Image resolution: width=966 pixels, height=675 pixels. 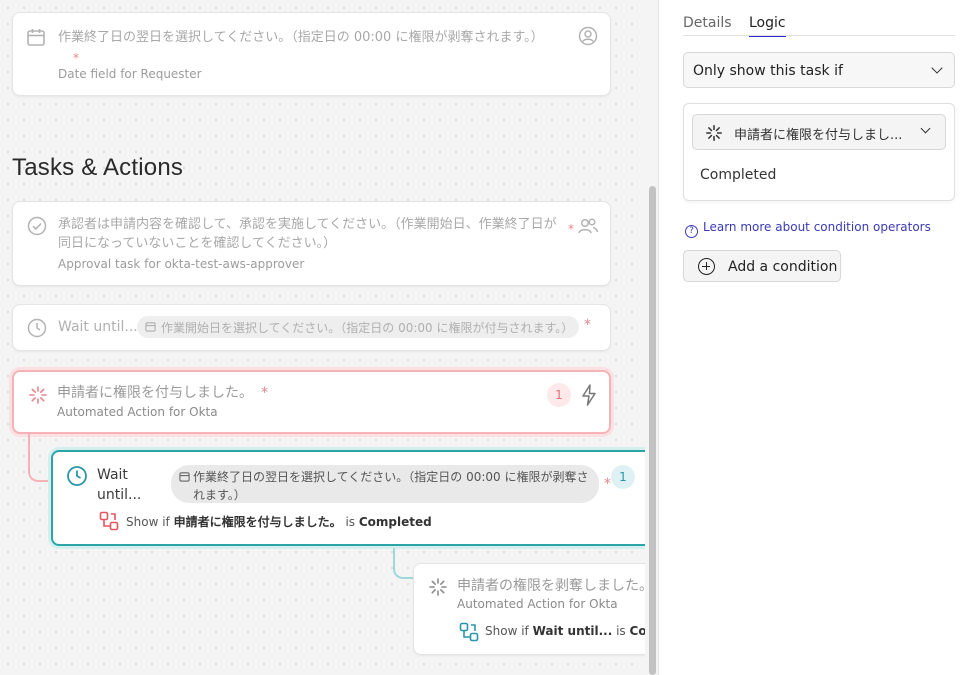 What do you see at coordinates (588, 226) in the screenshot?
I see `users-icon` at bounding box center [588, 226].